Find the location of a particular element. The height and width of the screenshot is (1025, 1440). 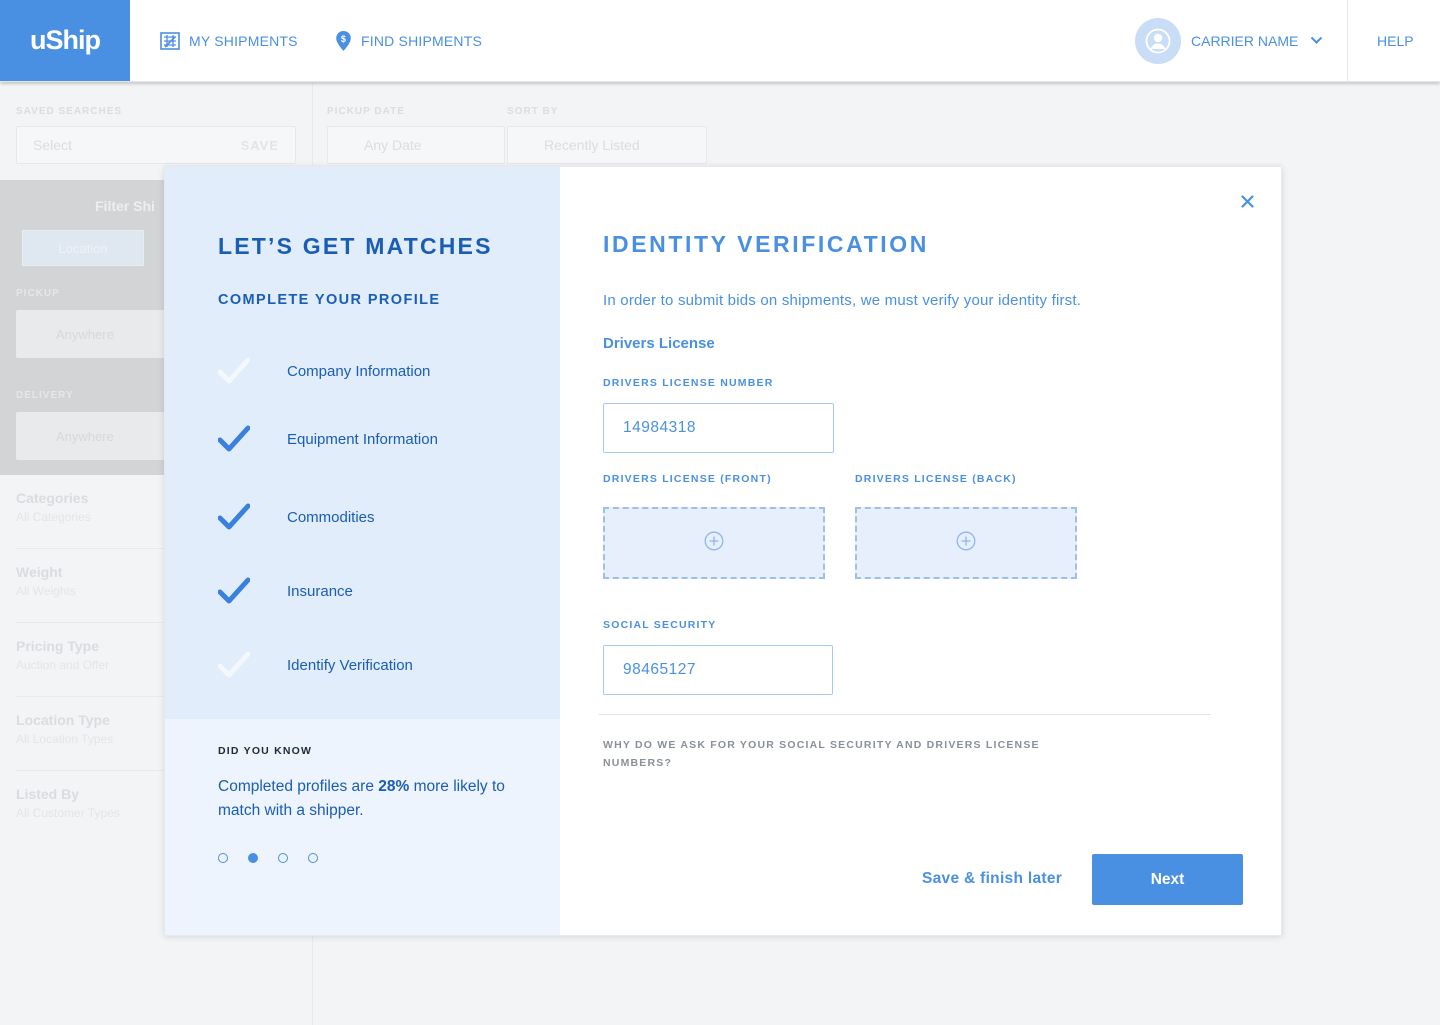

filter-categories: Categories All Categories is located at coordinates (86, 507).